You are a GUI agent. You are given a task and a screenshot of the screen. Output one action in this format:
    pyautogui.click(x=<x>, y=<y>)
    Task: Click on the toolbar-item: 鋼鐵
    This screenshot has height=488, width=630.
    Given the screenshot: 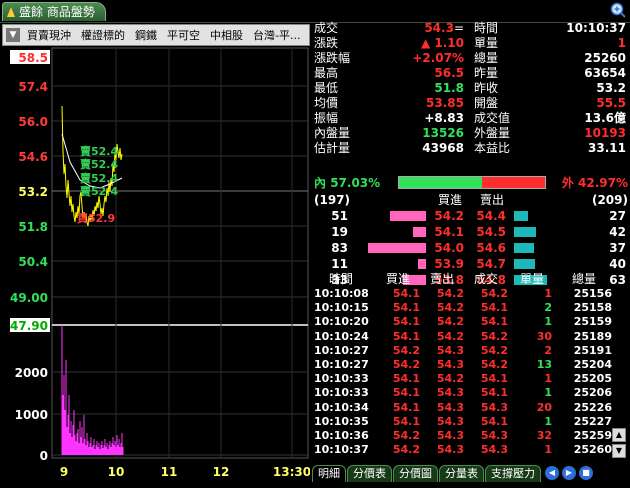 What is the action you would take?
    pyautogui.click(x=146, y=35)
    